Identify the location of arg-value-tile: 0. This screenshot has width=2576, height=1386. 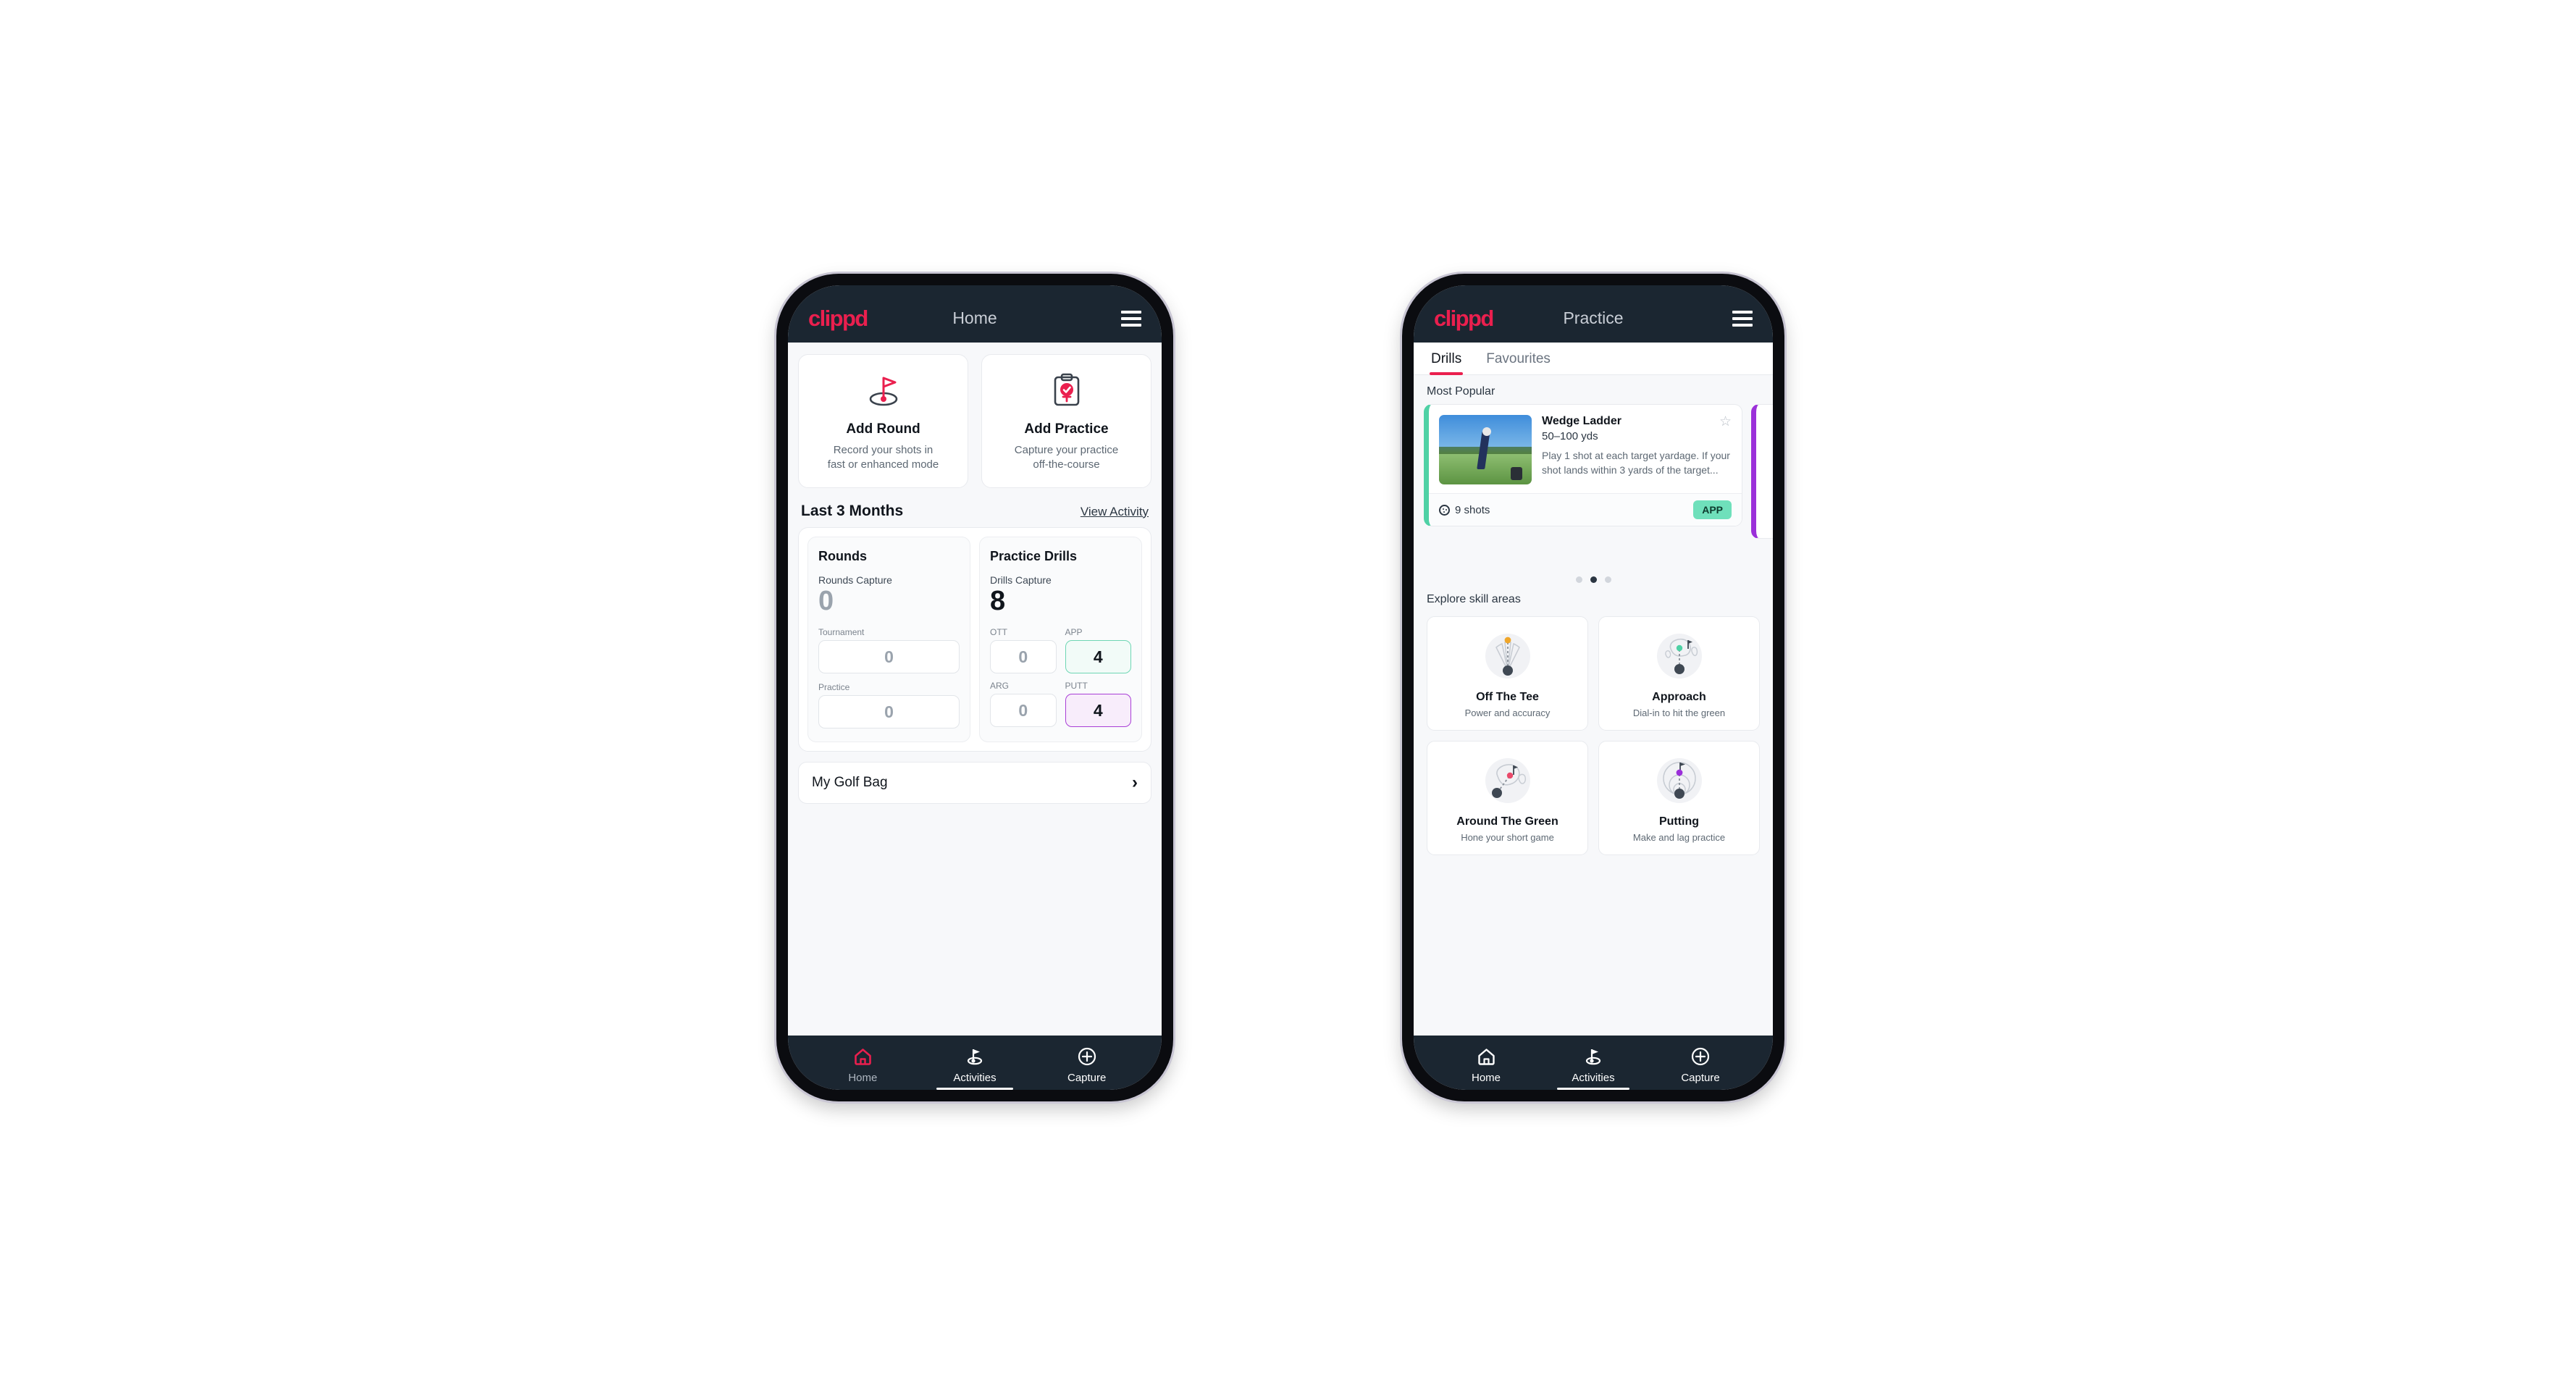
(1023, 711).